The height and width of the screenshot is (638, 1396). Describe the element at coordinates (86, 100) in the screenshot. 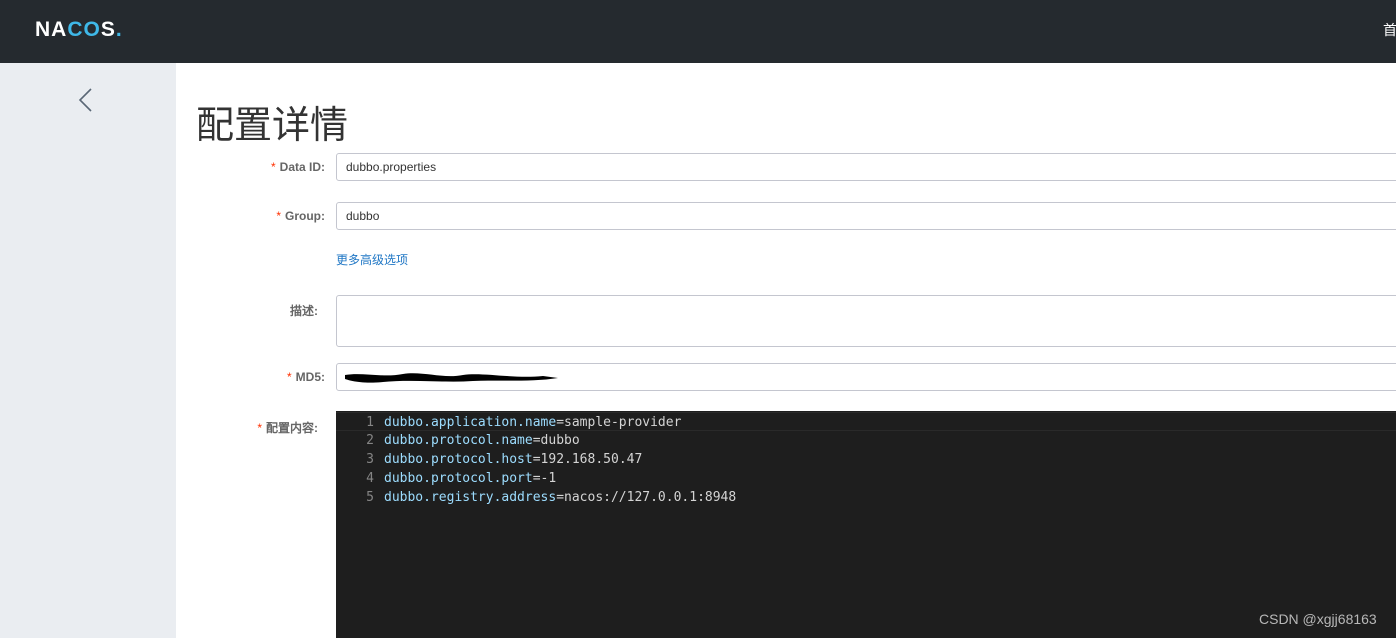

I see `chevron-left-icon` at that location.